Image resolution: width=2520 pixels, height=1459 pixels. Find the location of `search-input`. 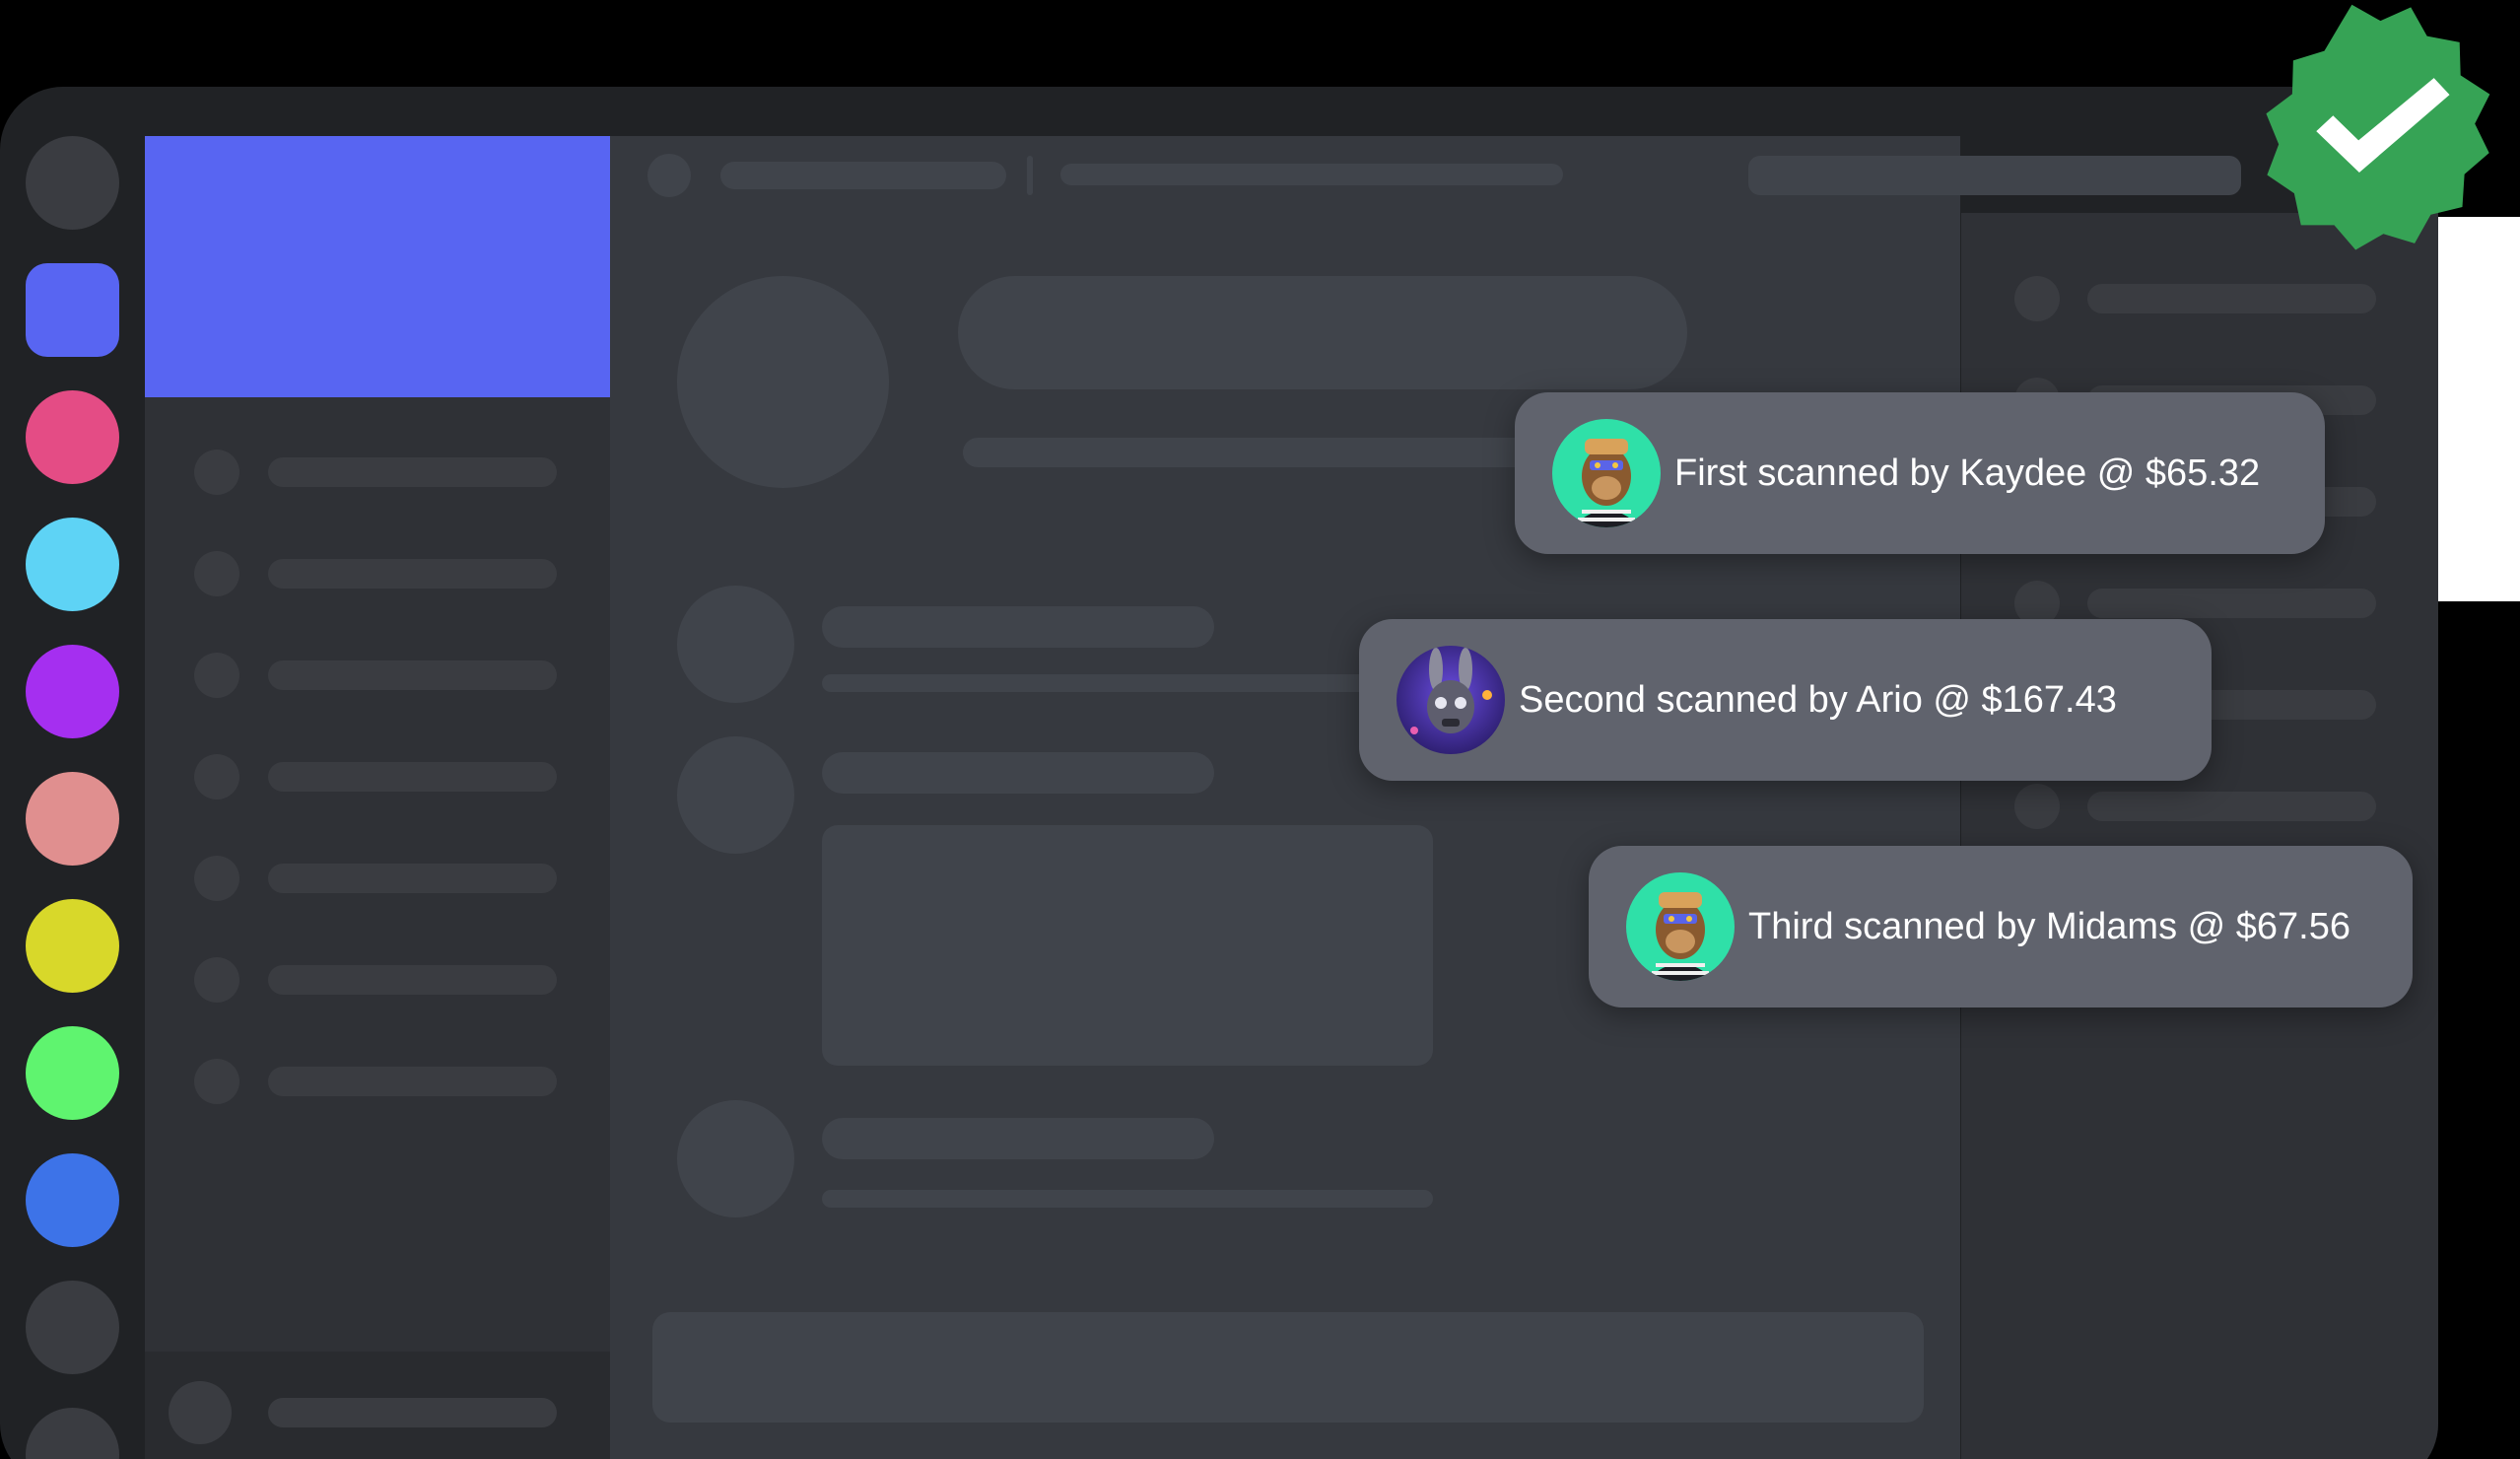

search-input is located at coordinates (1994, 175).